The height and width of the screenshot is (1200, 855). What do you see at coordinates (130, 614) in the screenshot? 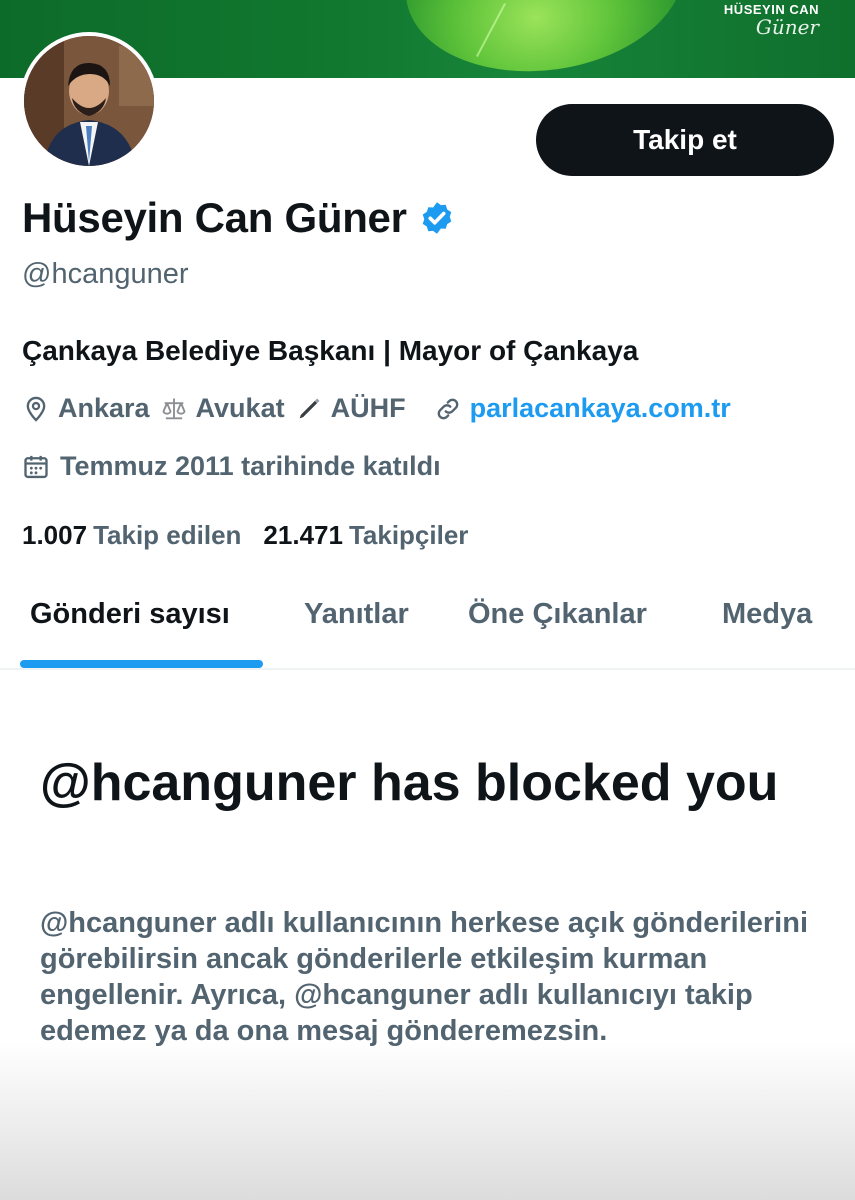
I see `tab-posts: Gönderi sayısı` at bounding box center [130, 614].